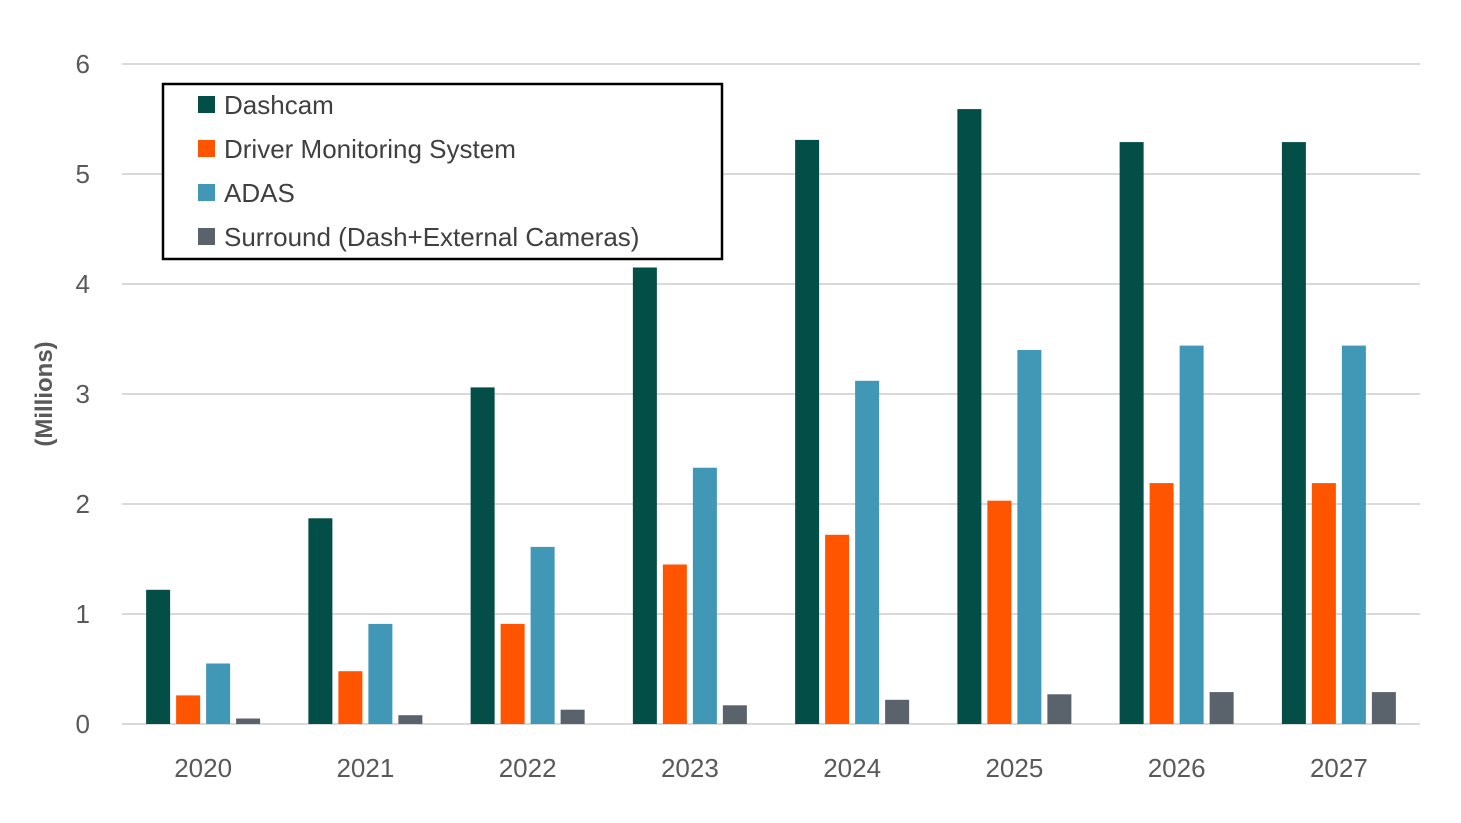  I want to click on bar-surround-dash-external-cameras-2020, so click(248, 721).